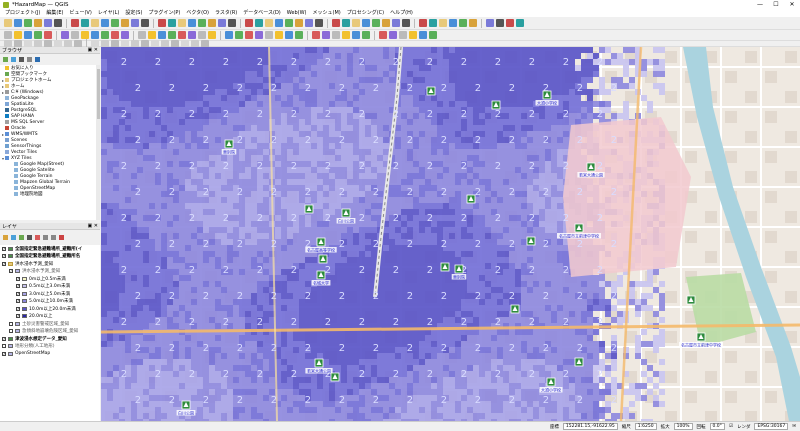 Image resolution: width=800 pixels, height=431 pixels. I want to click on menu-item: Web(W), so click(297, 13).